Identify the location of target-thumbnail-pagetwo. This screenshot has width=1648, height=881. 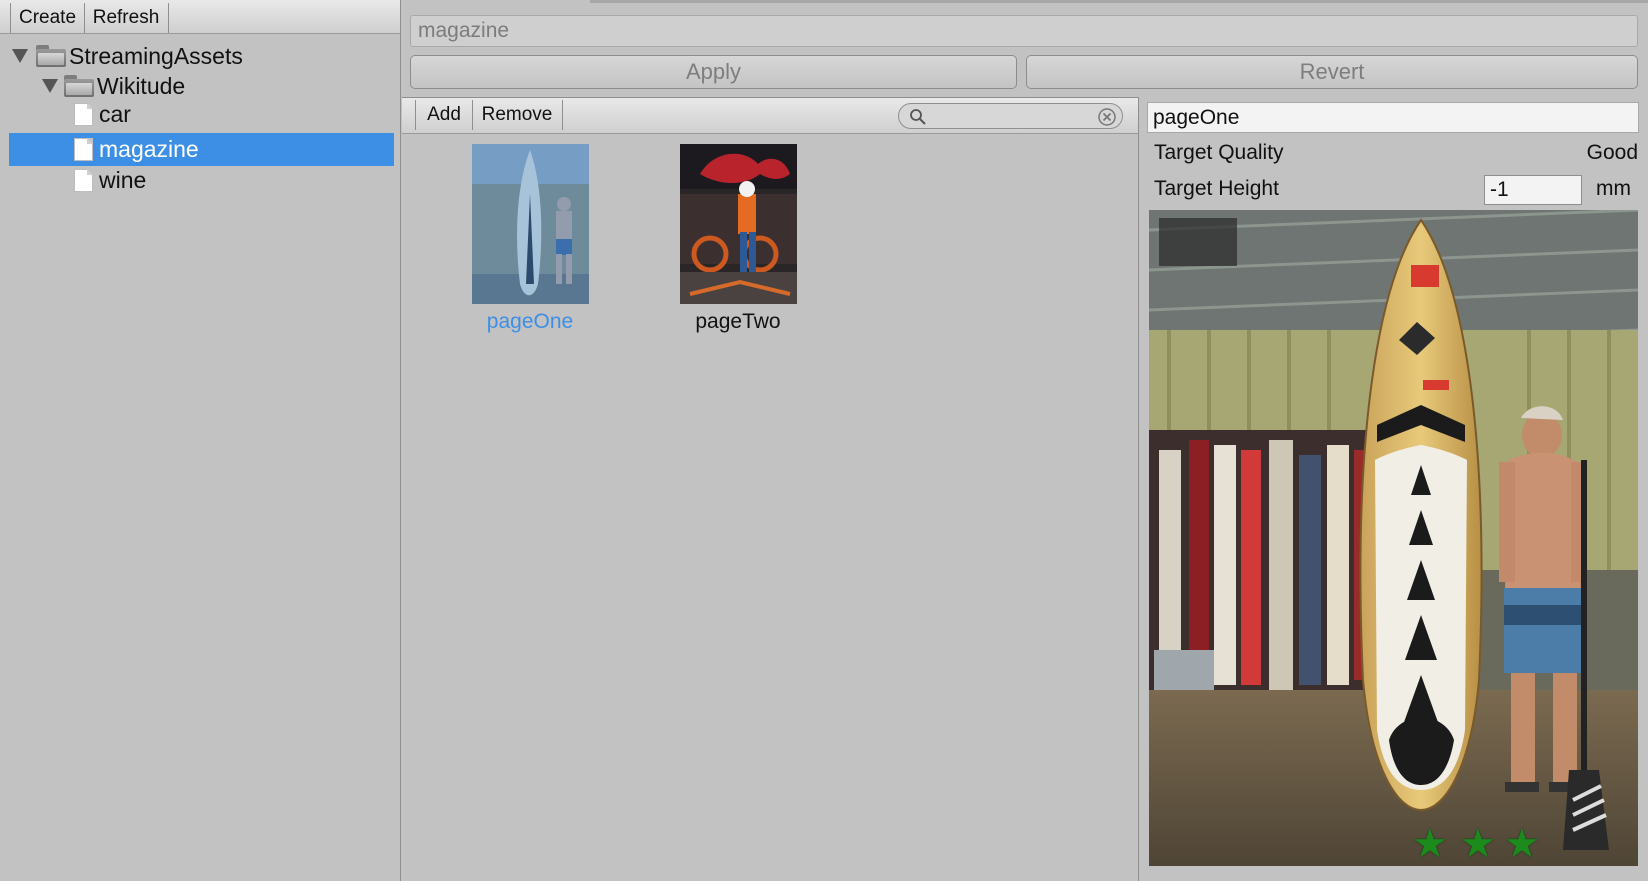
(738, 224).